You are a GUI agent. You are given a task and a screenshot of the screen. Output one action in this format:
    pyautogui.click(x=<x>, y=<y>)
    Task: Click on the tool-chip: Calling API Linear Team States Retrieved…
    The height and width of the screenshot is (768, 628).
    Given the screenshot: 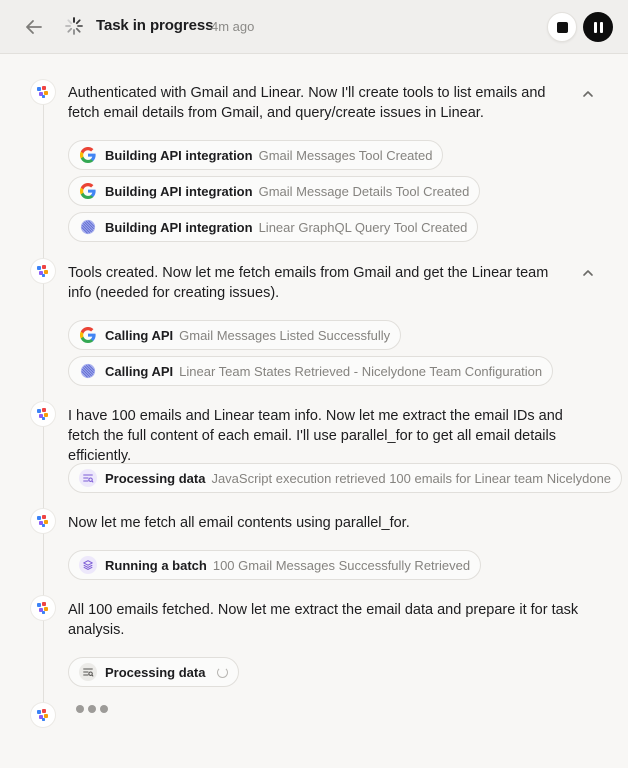 What is the action you would take?
    pyautogui.click(x=311, y=371)
    